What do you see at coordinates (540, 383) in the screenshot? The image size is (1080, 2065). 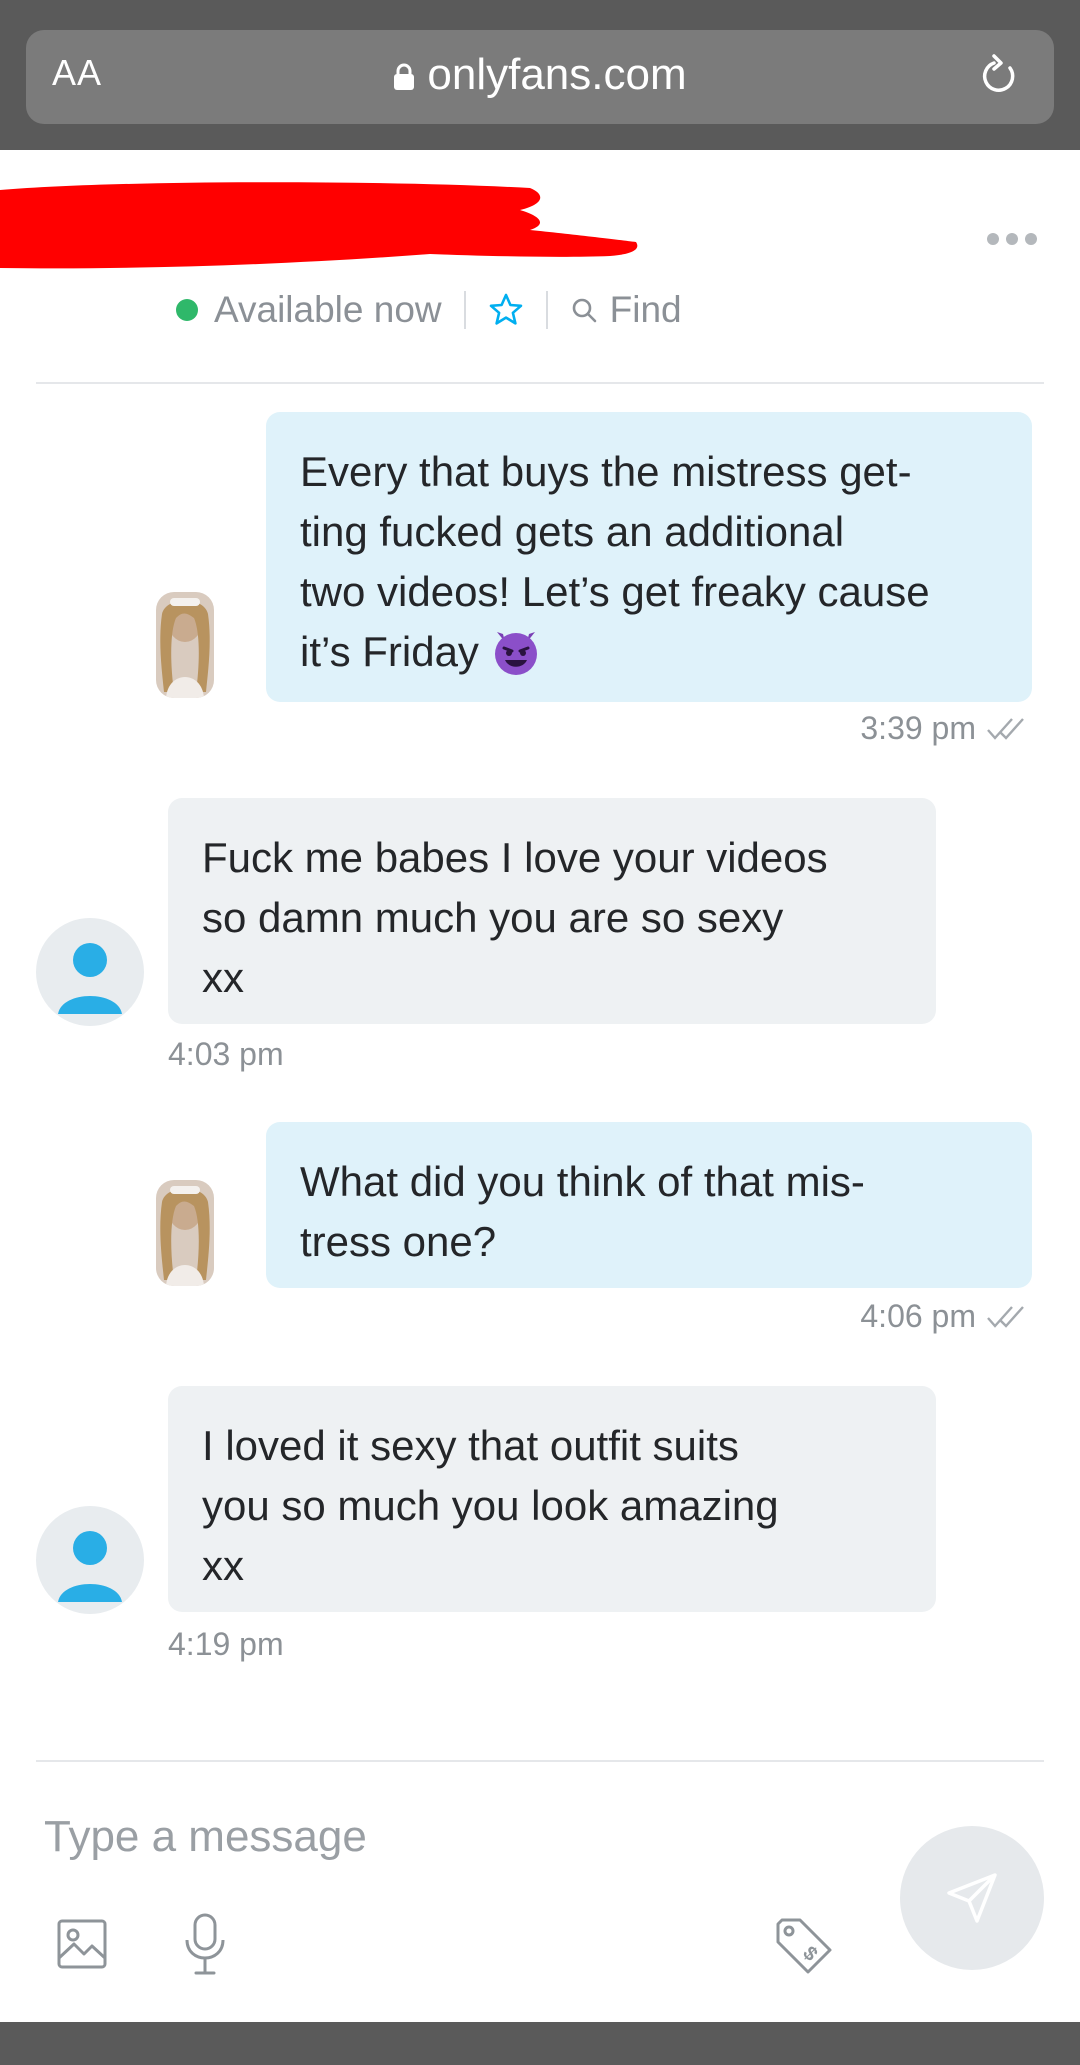 I see `header-divider` at bounding box center [540, 383].